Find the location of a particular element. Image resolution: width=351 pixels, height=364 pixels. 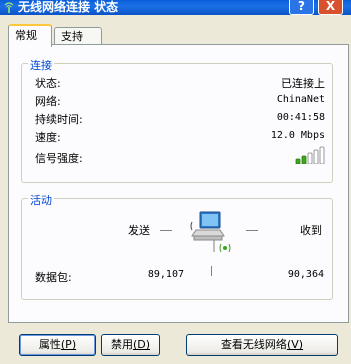

help-button: ? is located at coordinates (301, 7).